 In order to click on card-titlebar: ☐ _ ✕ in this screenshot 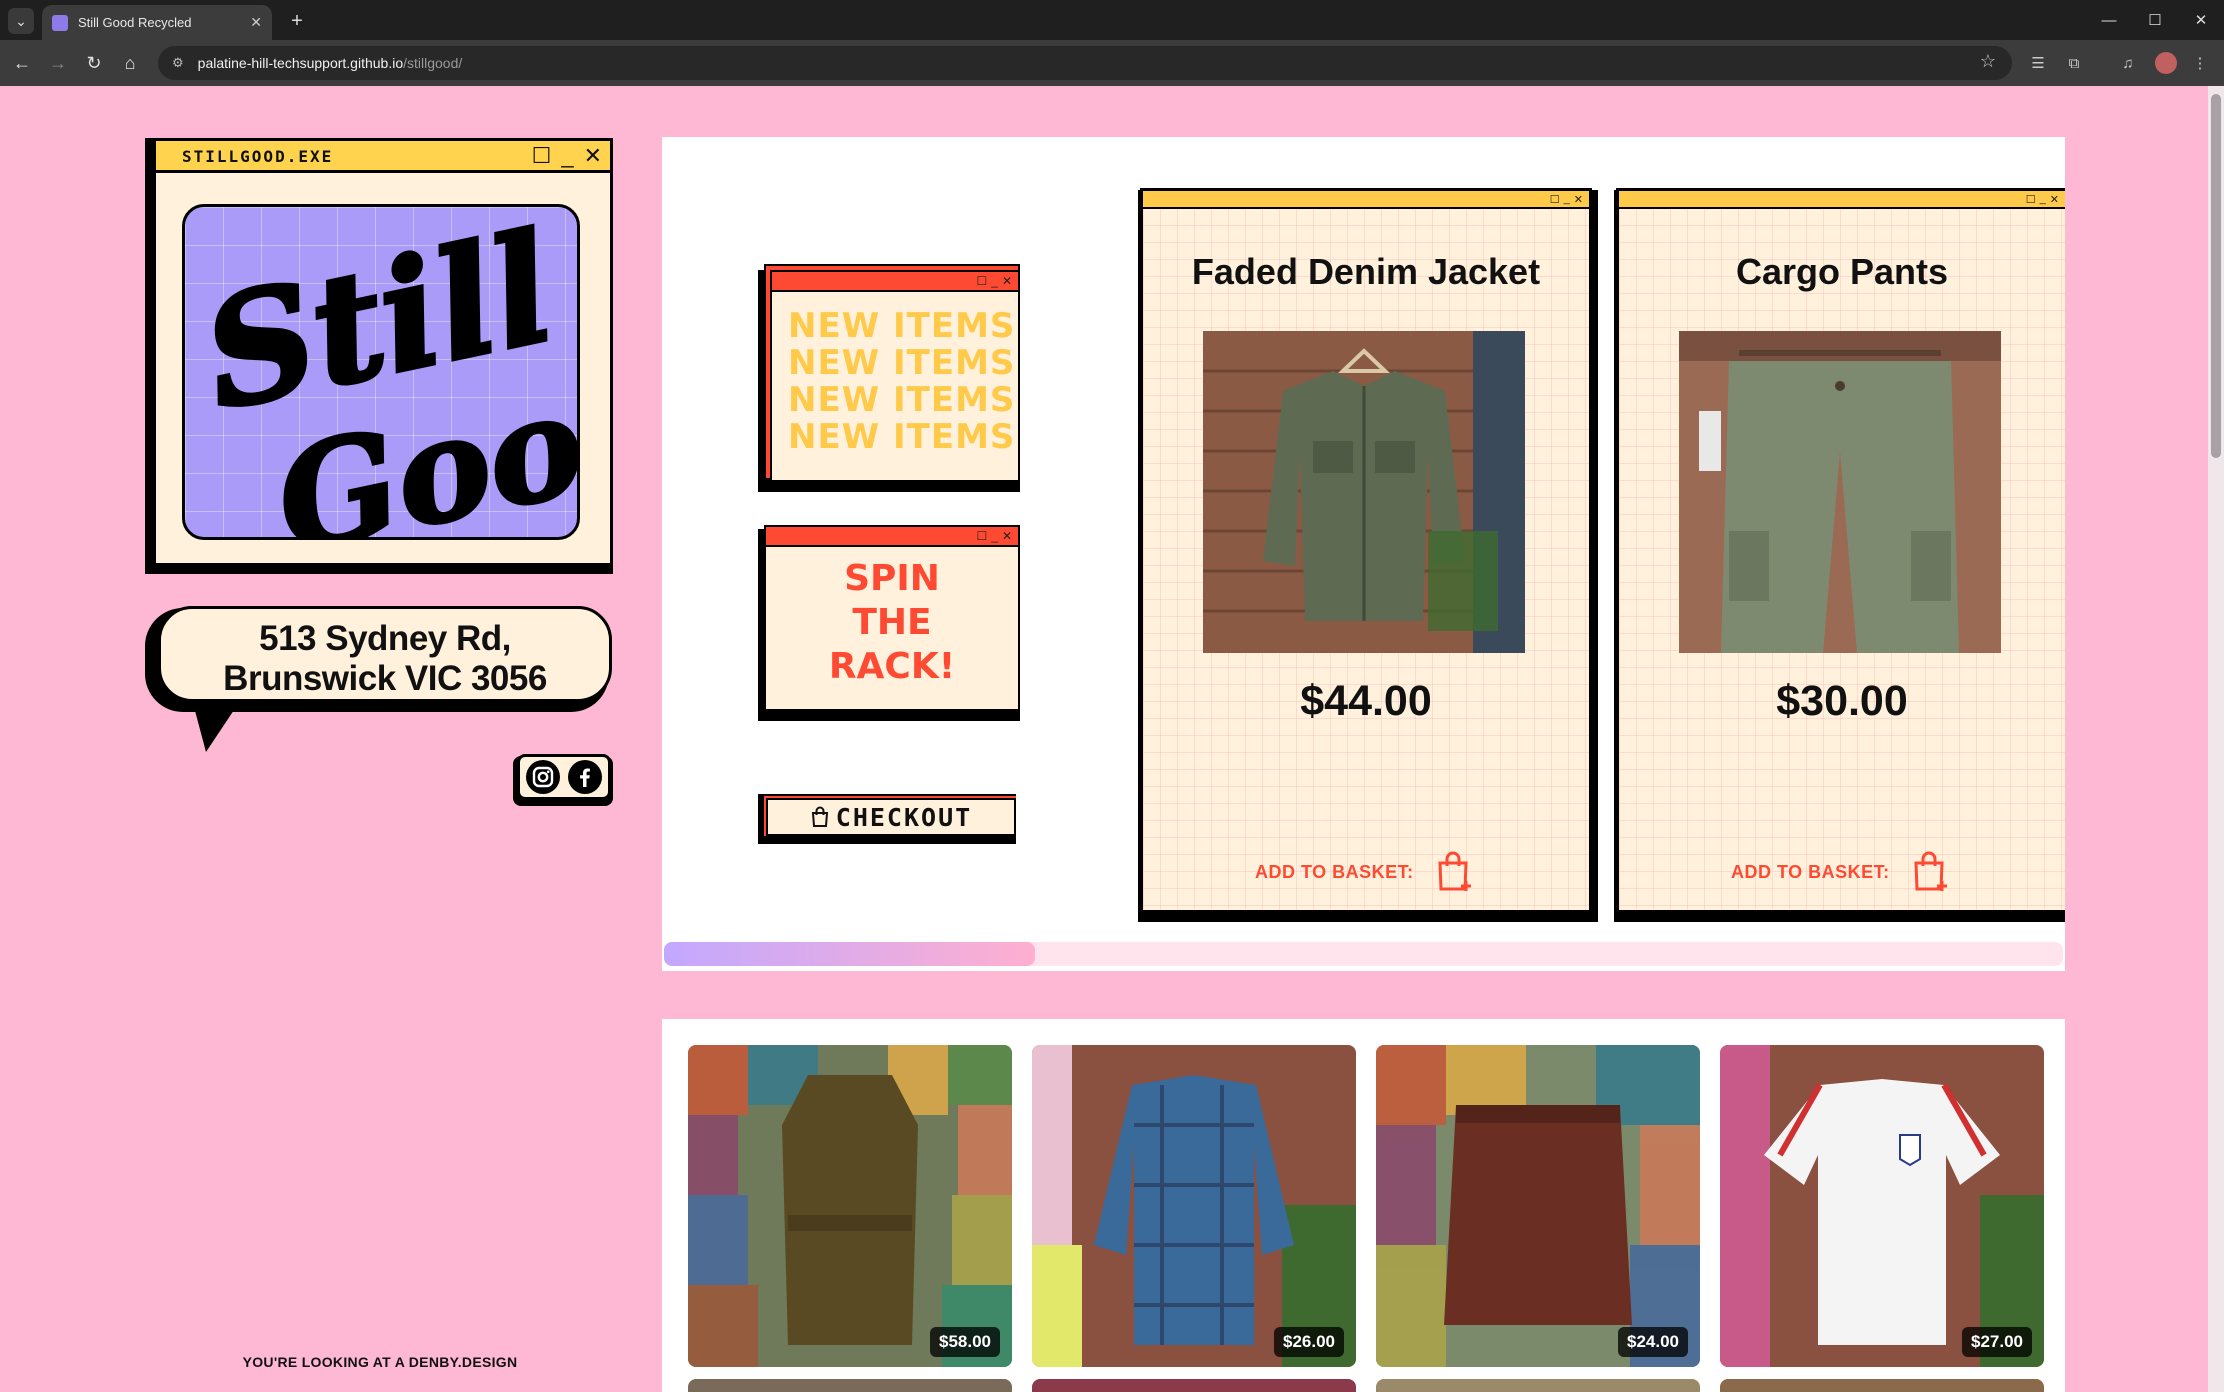, I will do `click(1366, 200)`.